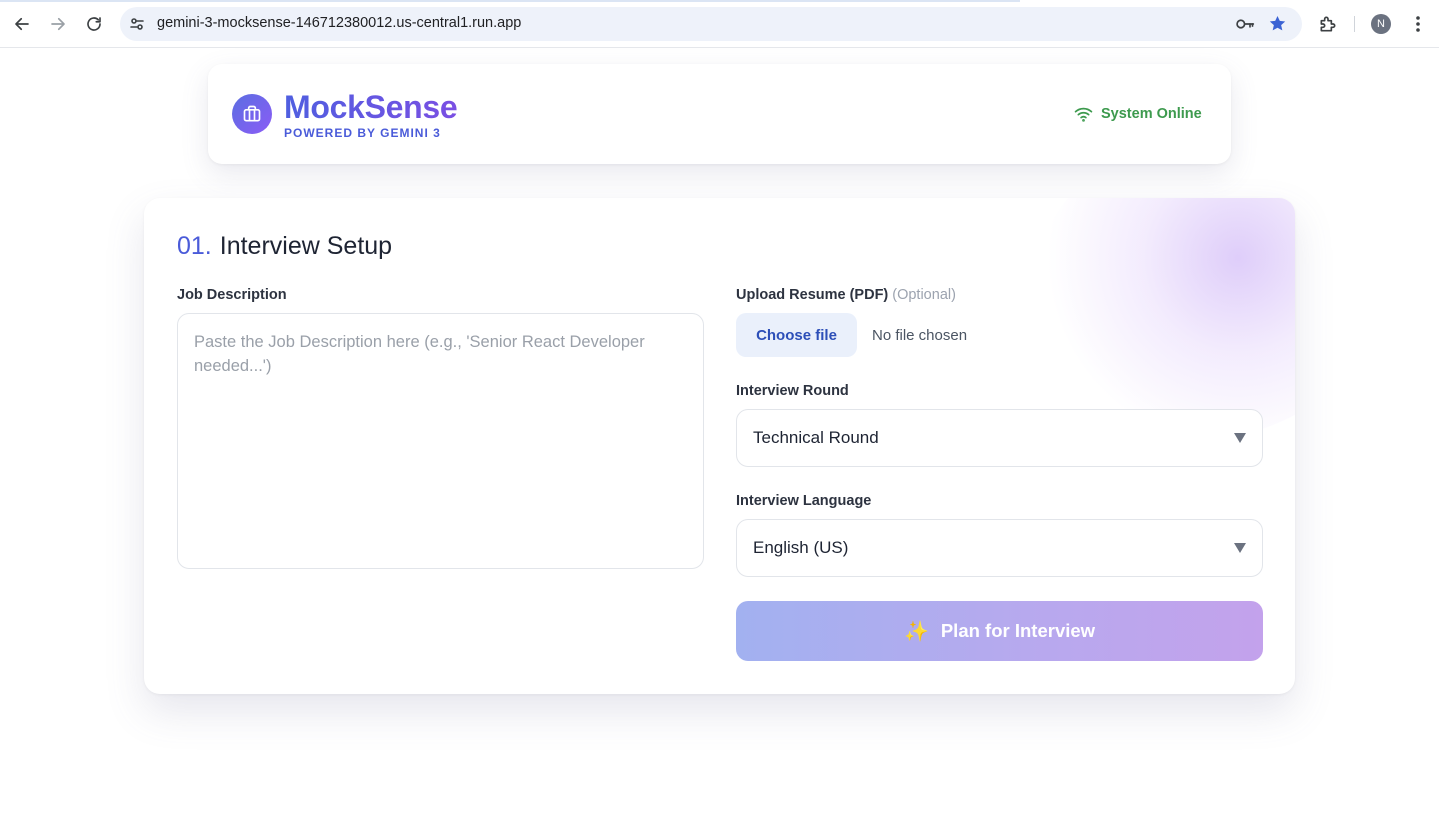  I want to click on brand-name: MockSense, so click(371, 107).